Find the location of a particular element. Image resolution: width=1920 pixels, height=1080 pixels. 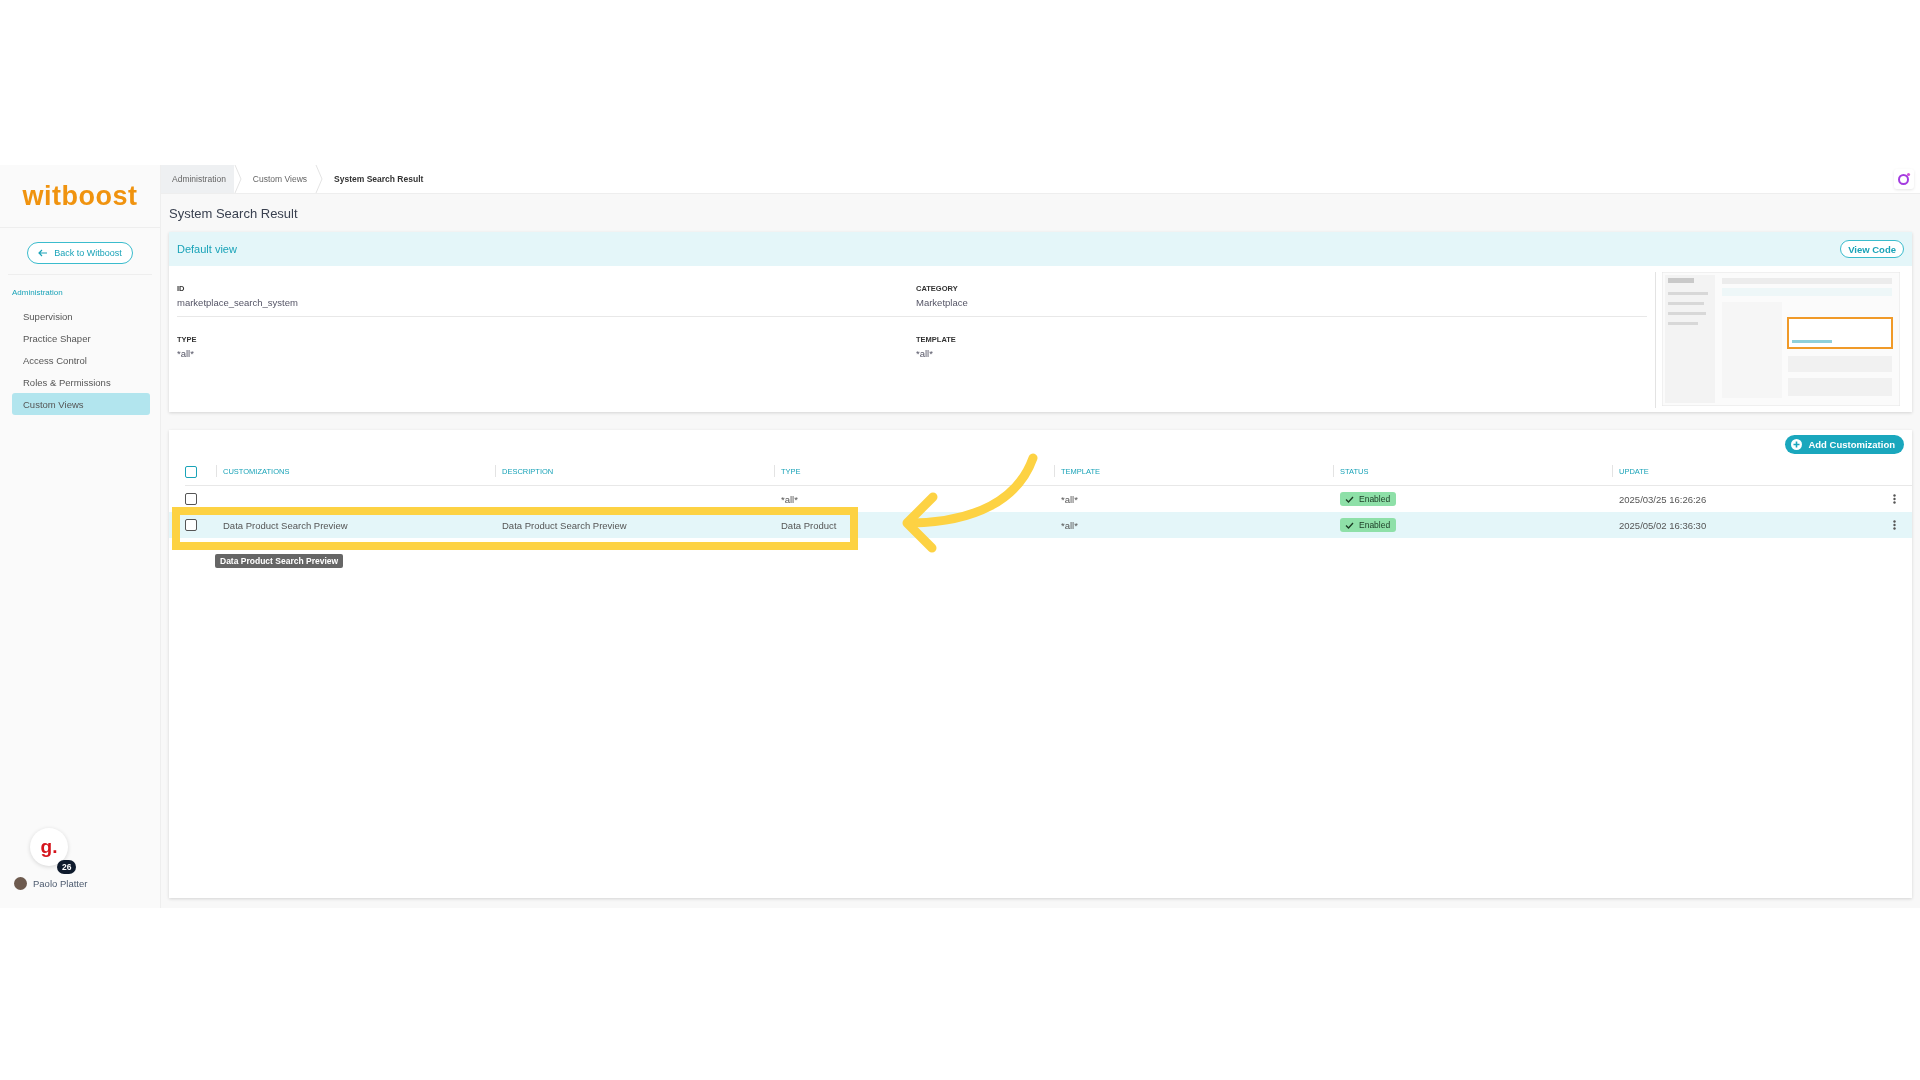

section-label: Administration is located at coordinates (38, 292).